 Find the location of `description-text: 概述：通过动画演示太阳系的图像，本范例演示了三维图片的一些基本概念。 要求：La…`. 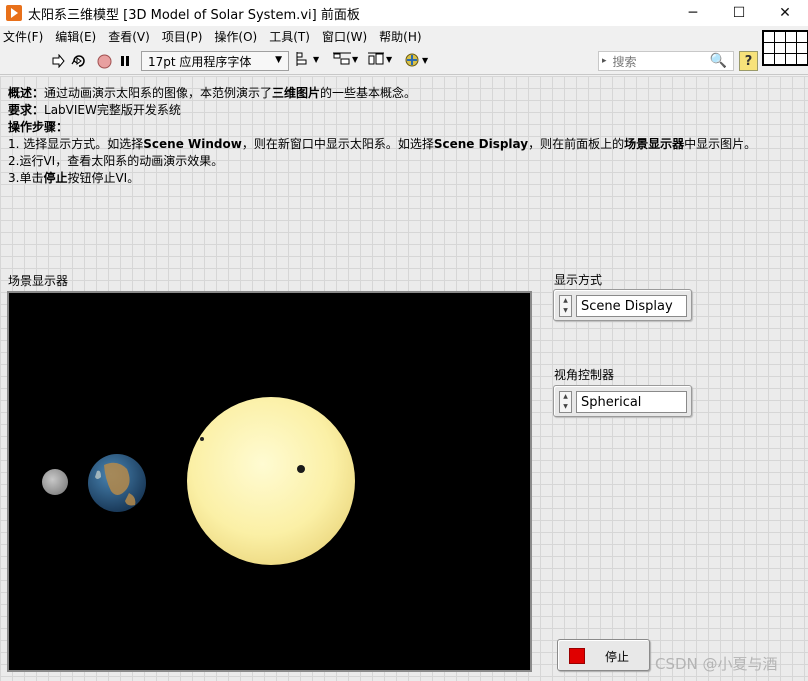

description-text: 概述：通过动画演示太阳系的图像，本范例演示了三维图片的一些基本概念。 要求：La… is located at coordinates (382, 136).